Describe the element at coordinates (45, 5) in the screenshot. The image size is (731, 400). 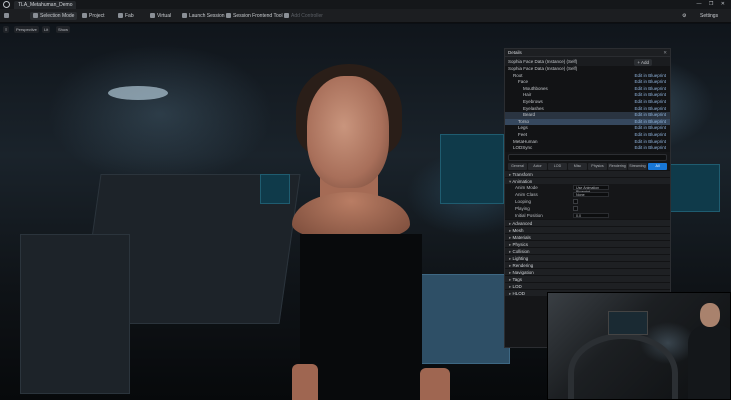
I see `level-tab: TLA_Metahuman_Demo` at that location.